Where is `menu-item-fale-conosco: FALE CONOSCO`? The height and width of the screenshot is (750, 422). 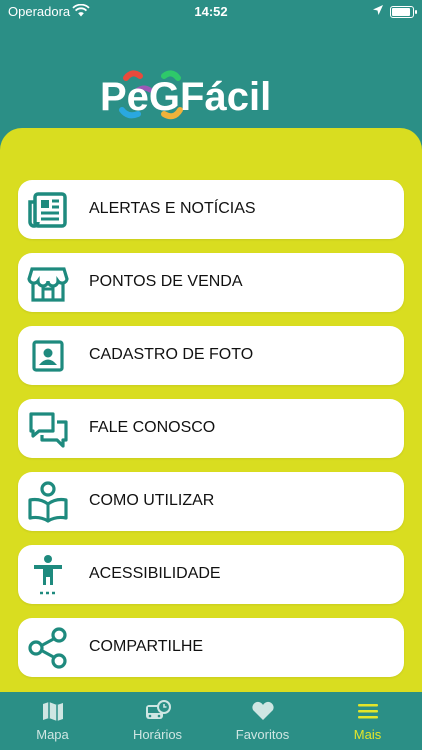 menu-item-fale-conosco: FALE CONOSCO is located at coordinates (211, 428).